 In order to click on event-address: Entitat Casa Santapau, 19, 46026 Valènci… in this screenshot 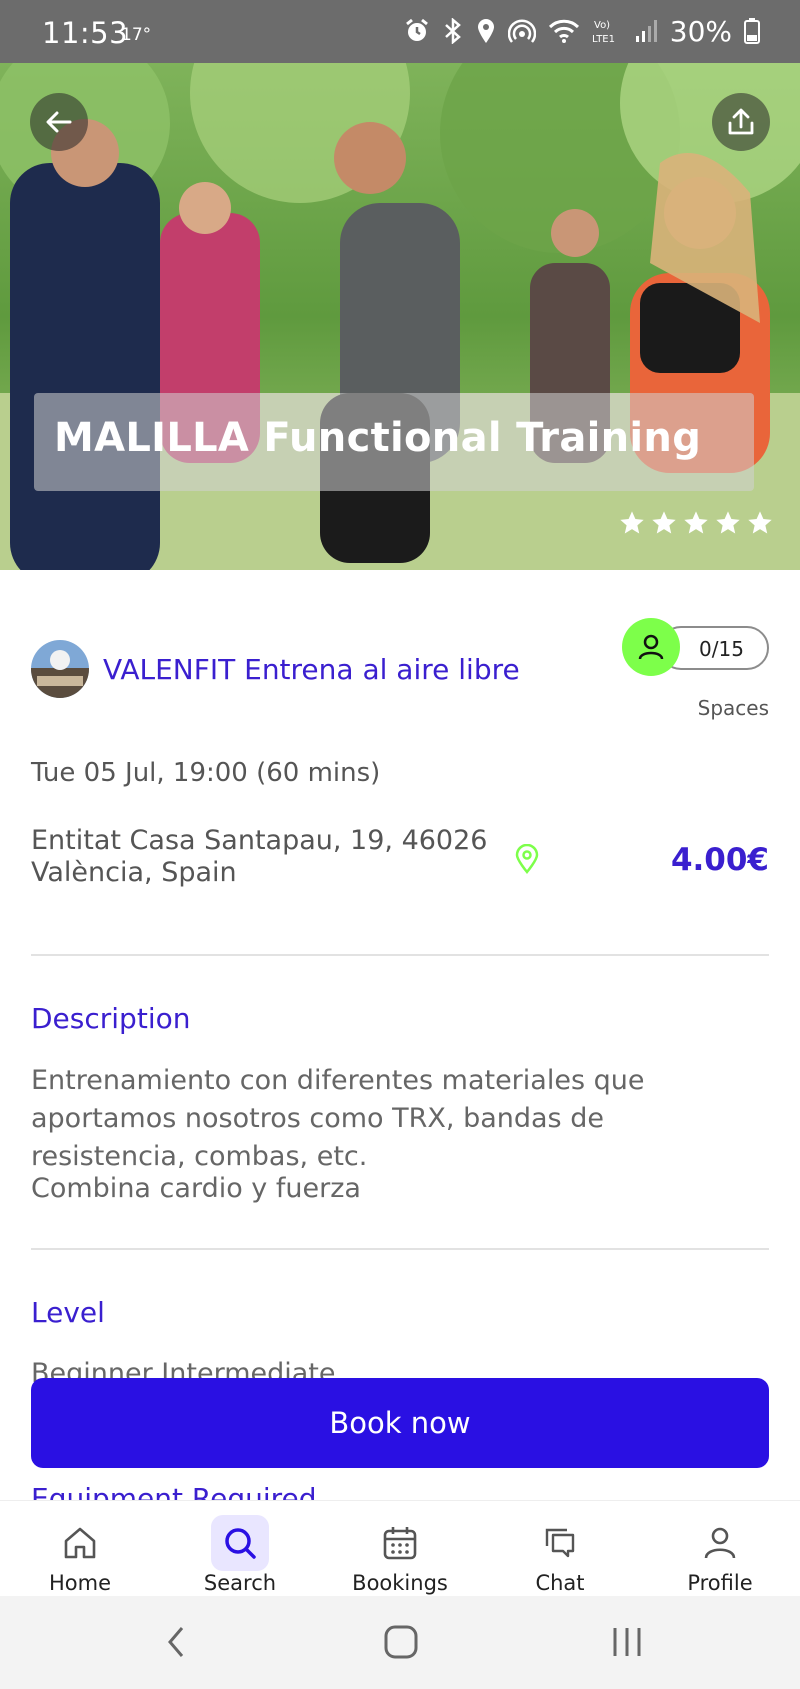, I will do `click(259, 857)`.